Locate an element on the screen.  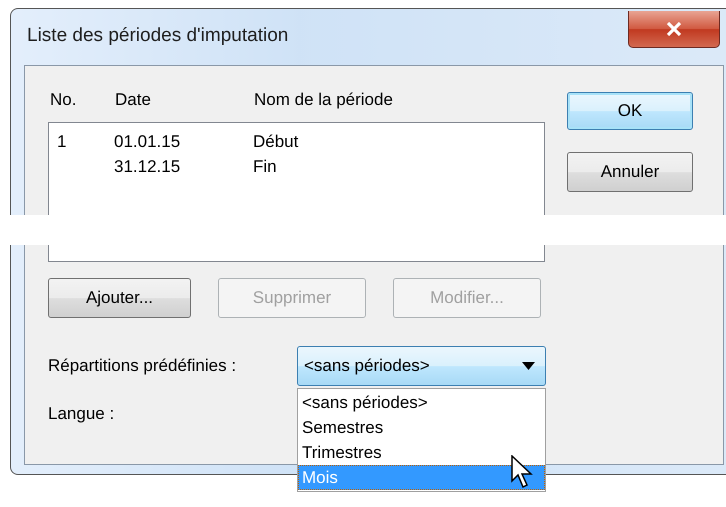
column-header: Date is located at coordinates (184, 100).